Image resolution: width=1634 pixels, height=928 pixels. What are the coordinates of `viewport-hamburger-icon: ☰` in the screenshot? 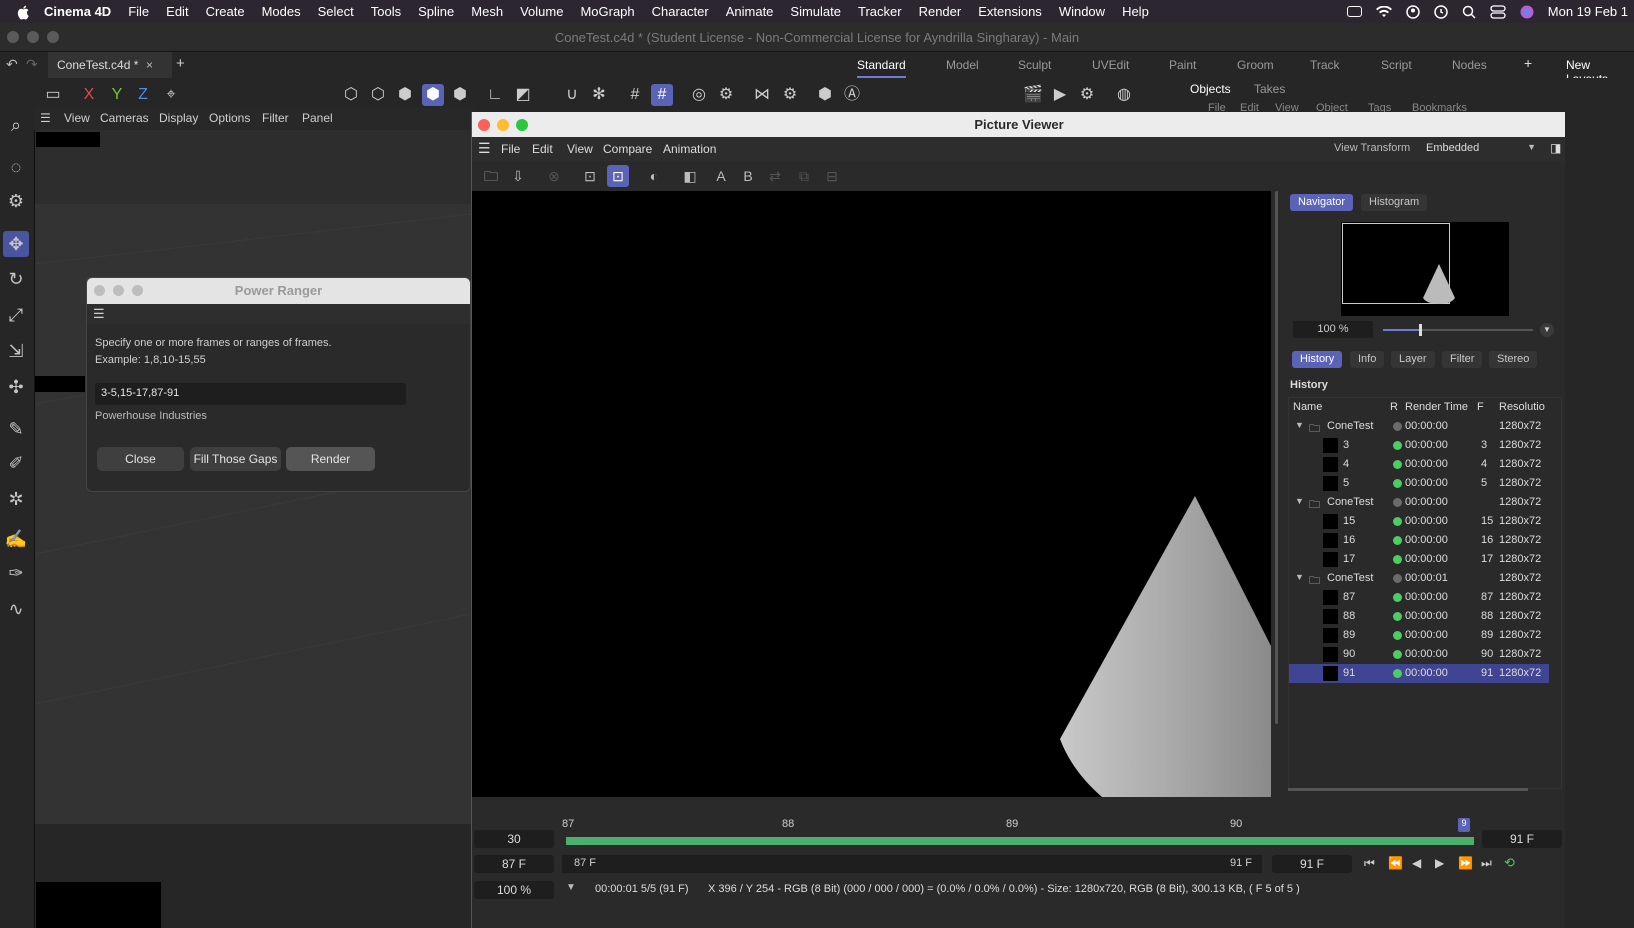 It's located at (45, 118).